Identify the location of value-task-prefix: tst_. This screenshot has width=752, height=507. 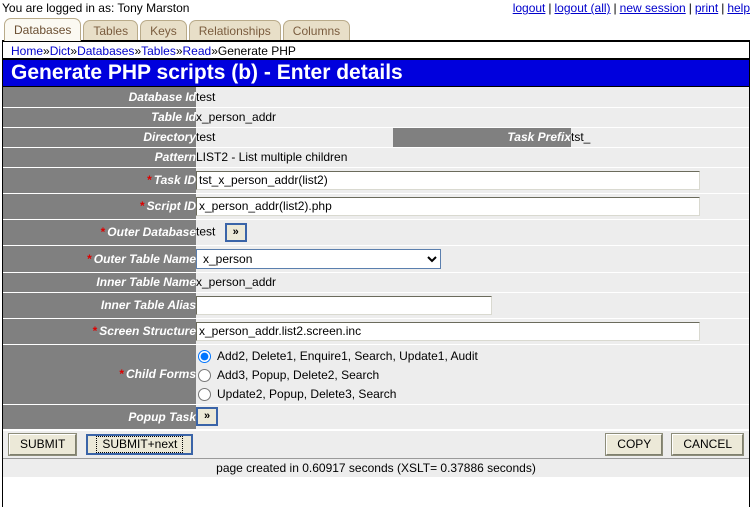
(660, 137).